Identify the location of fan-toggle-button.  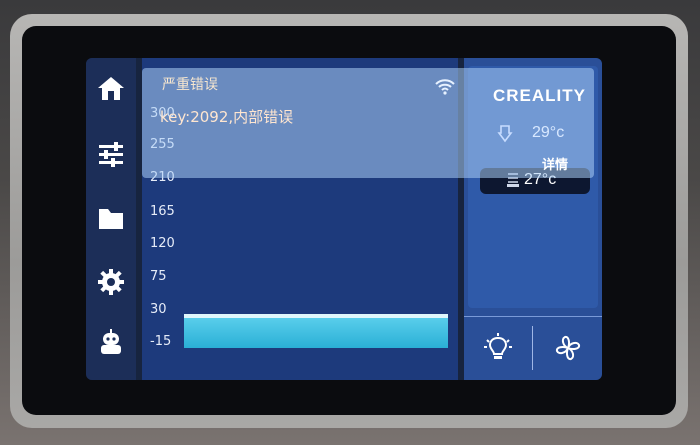
(568, 348).